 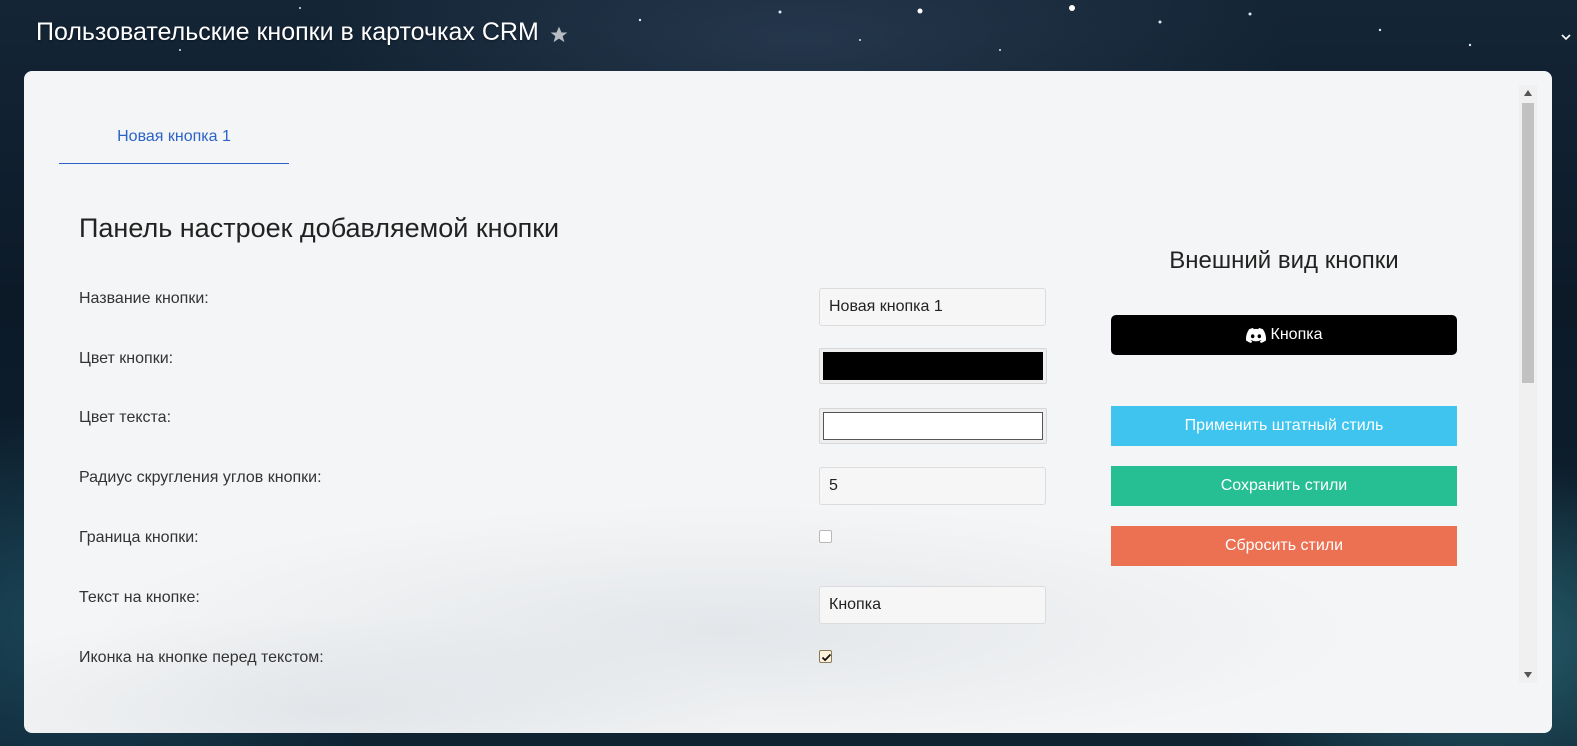 I want to click on text-color-label: Цвет текста:, so click(x=125, y=417).